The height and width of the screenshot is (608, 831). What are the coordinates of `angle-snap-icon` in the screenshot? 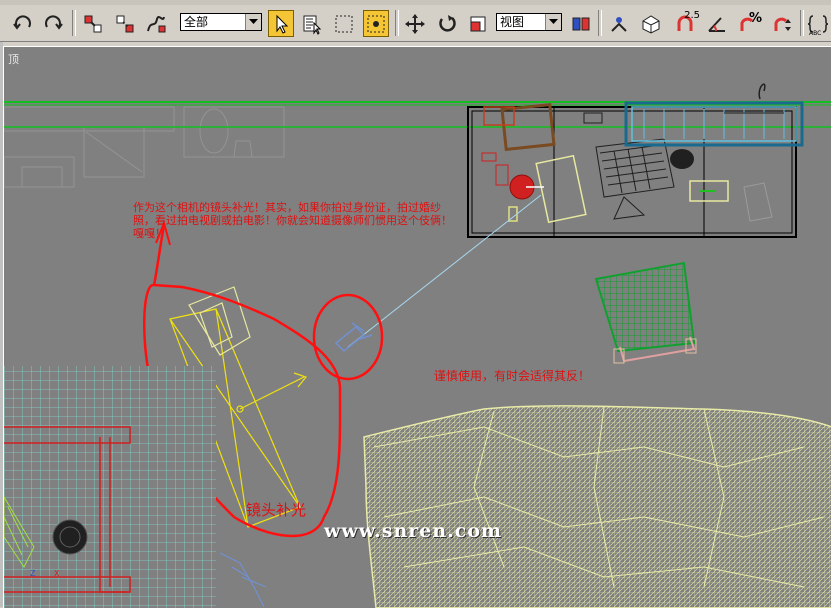 It's located at (717, 23).